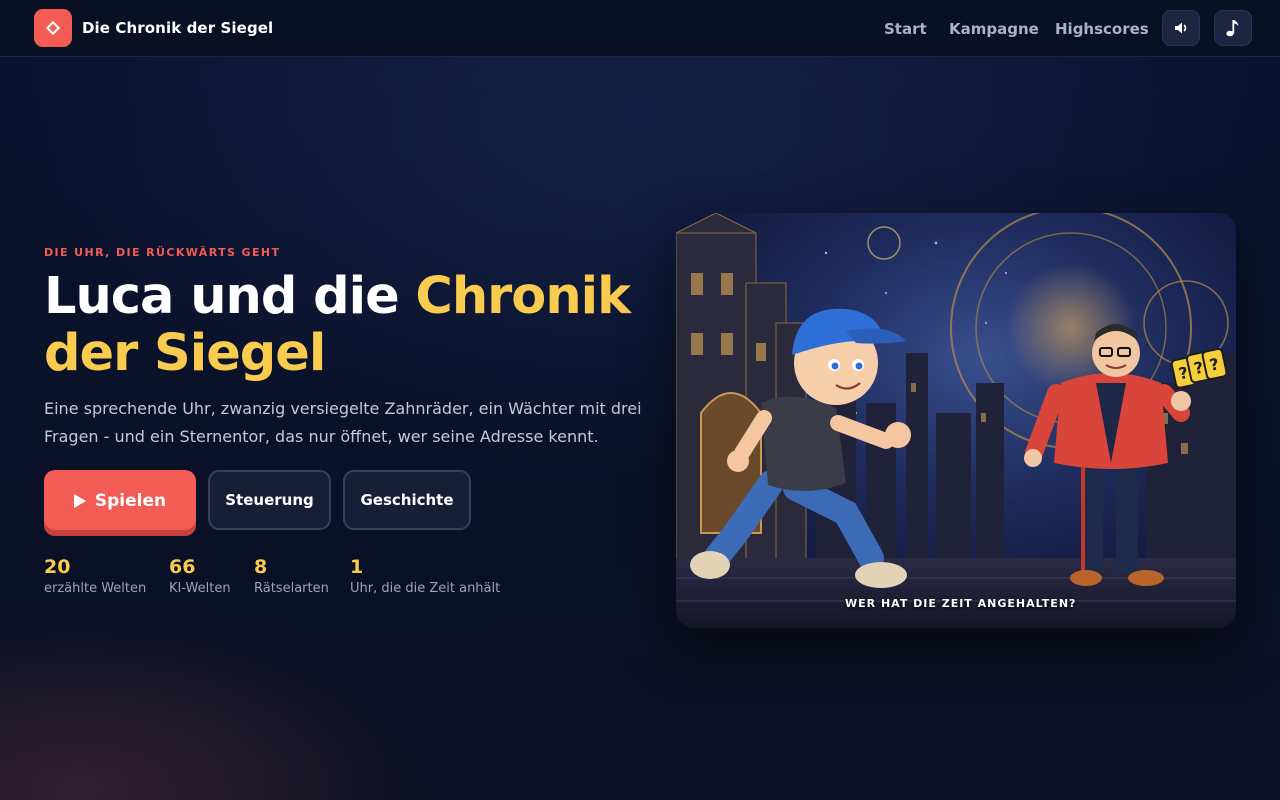 Image resolution: width=1280 pixels, height=800 pixels. I want to click on nav-link-highscores: Highscores, so click(1102, 29).